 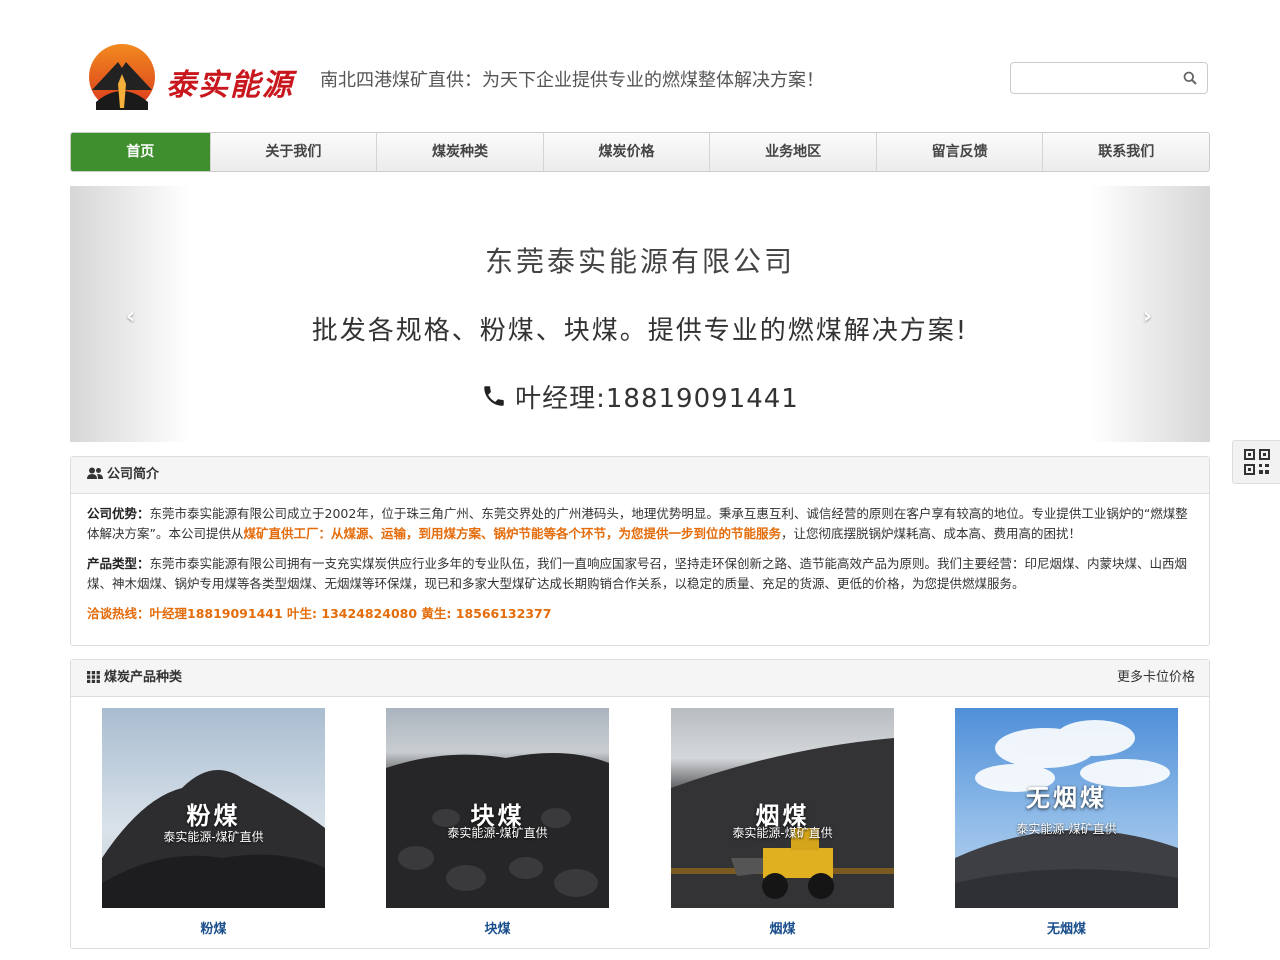 I want to click on product-image: 无烟煤 泰实能源-煤矿直供, so click(x=1066, y=808).